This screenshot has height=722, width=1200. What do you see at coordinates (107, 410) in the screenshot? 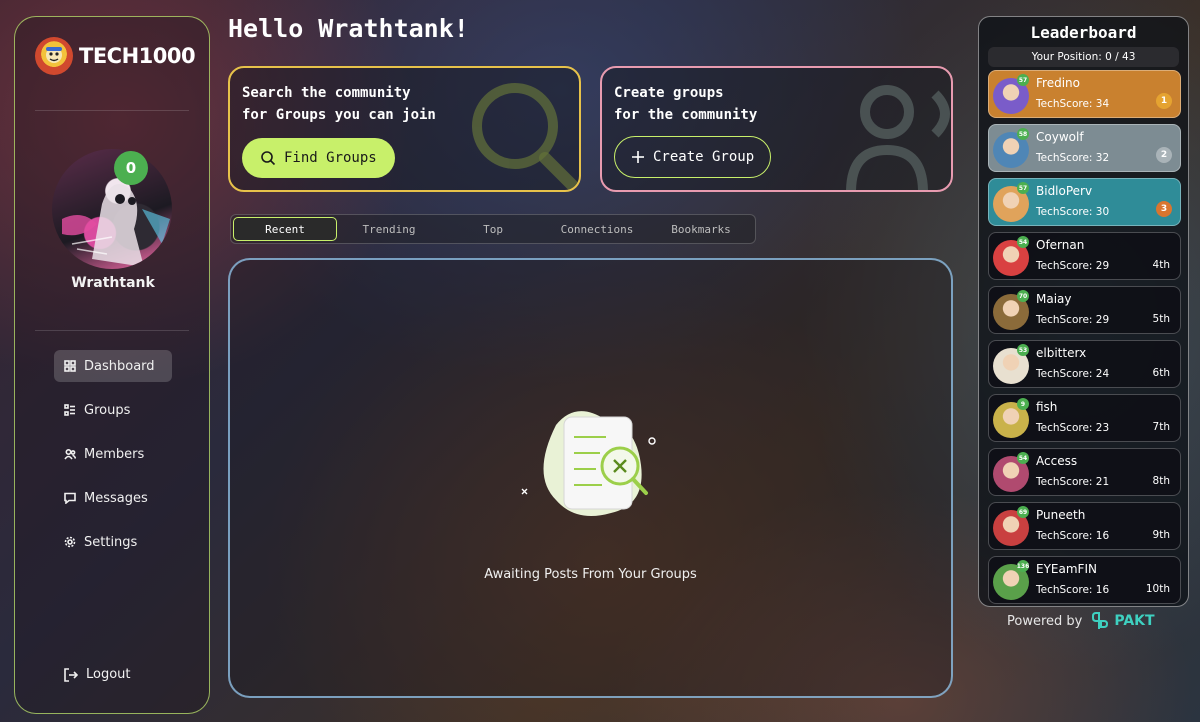
I see `sidebar-item-label: Groups` at bounding box center [107, 410].